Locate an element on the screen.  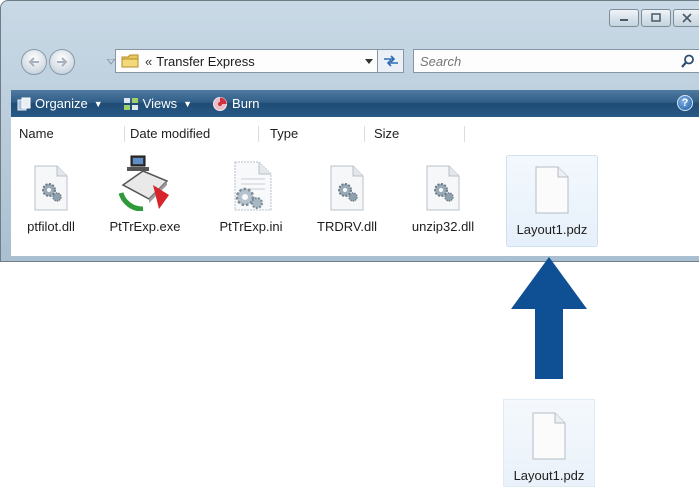
file-item: PtTrExp.ini is located at coordinates (251, 195).